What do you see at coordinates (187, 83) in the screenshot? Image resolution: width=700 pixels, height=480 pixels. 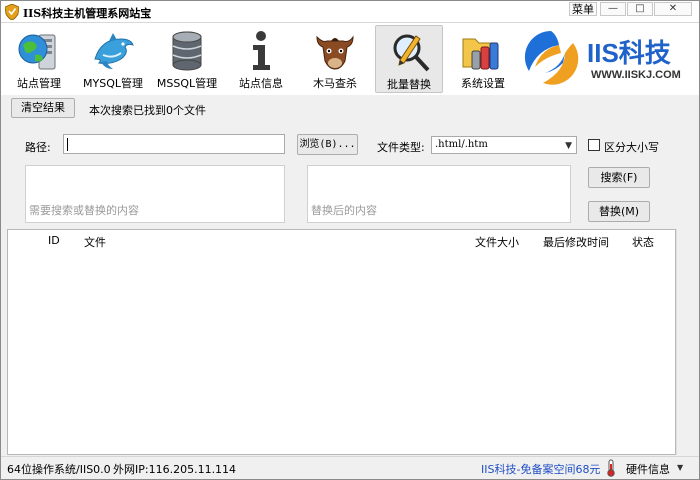 I see `tool-label: MSSQL管理` at bounding box center [187, 83].